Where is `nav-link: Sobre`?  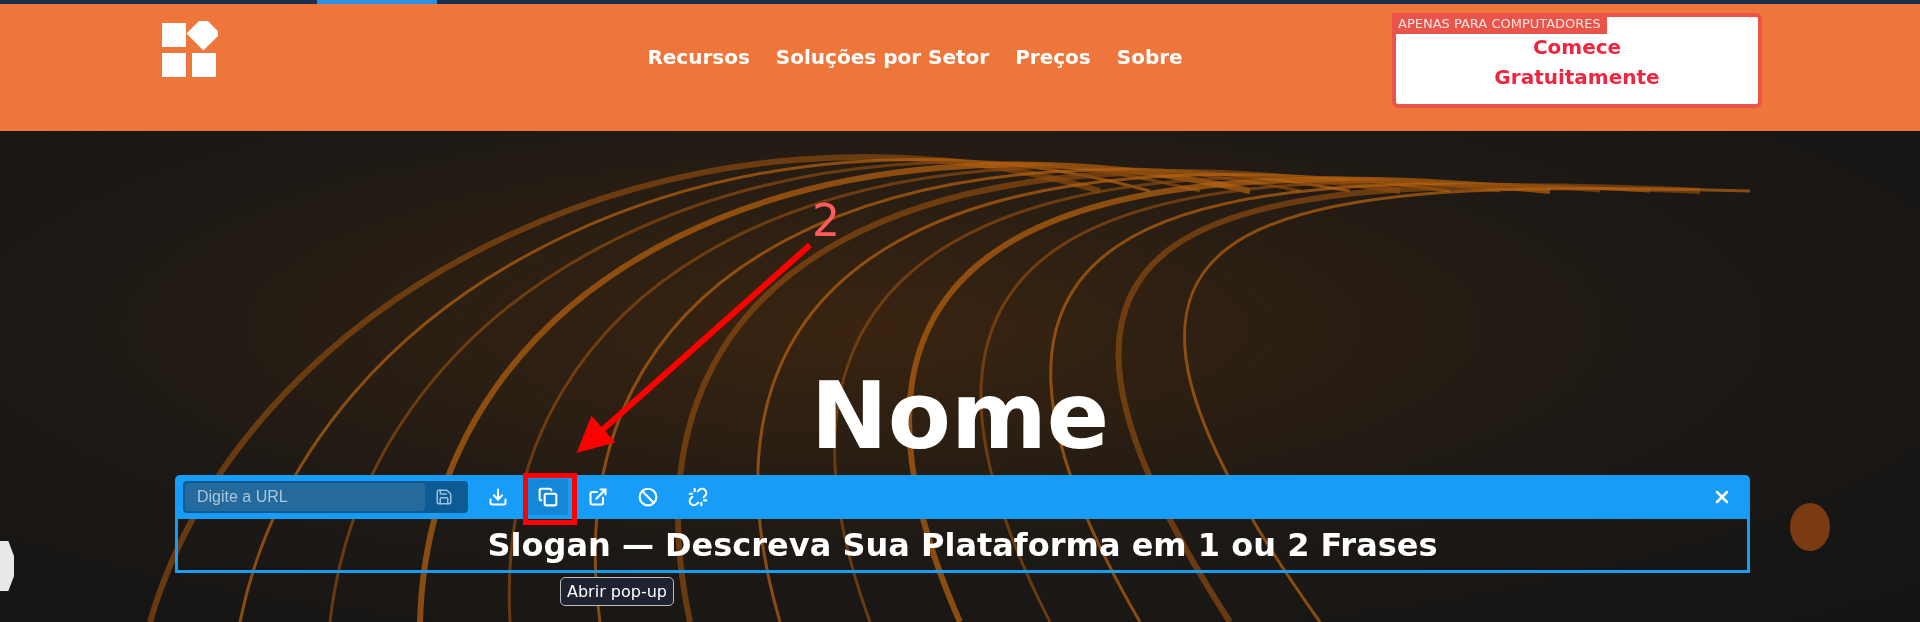 nav-link: Sobre is located at coordinates (1149, 56).